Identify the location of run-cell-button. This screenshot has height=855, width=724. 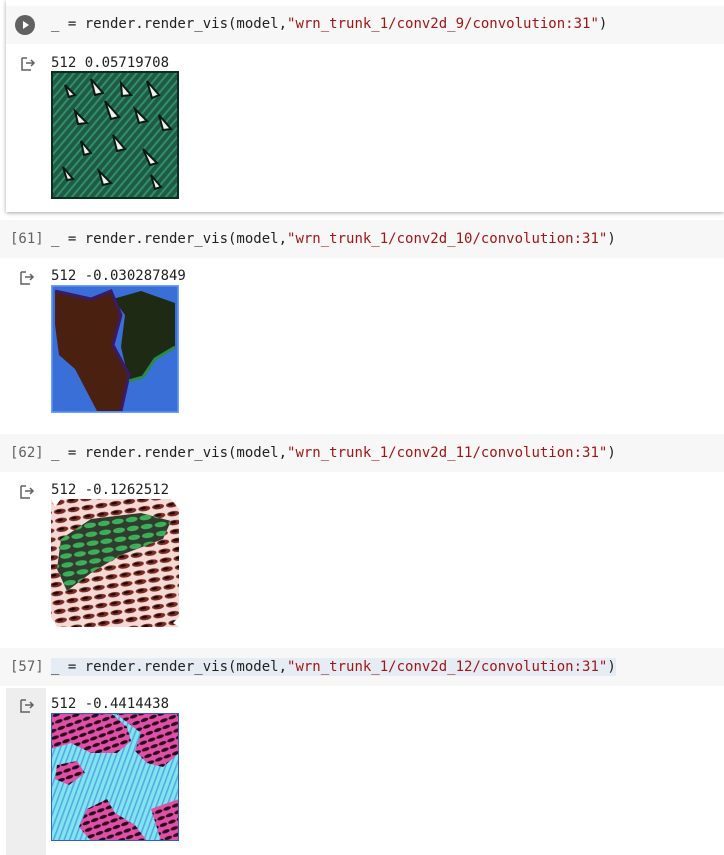
(25, 25).